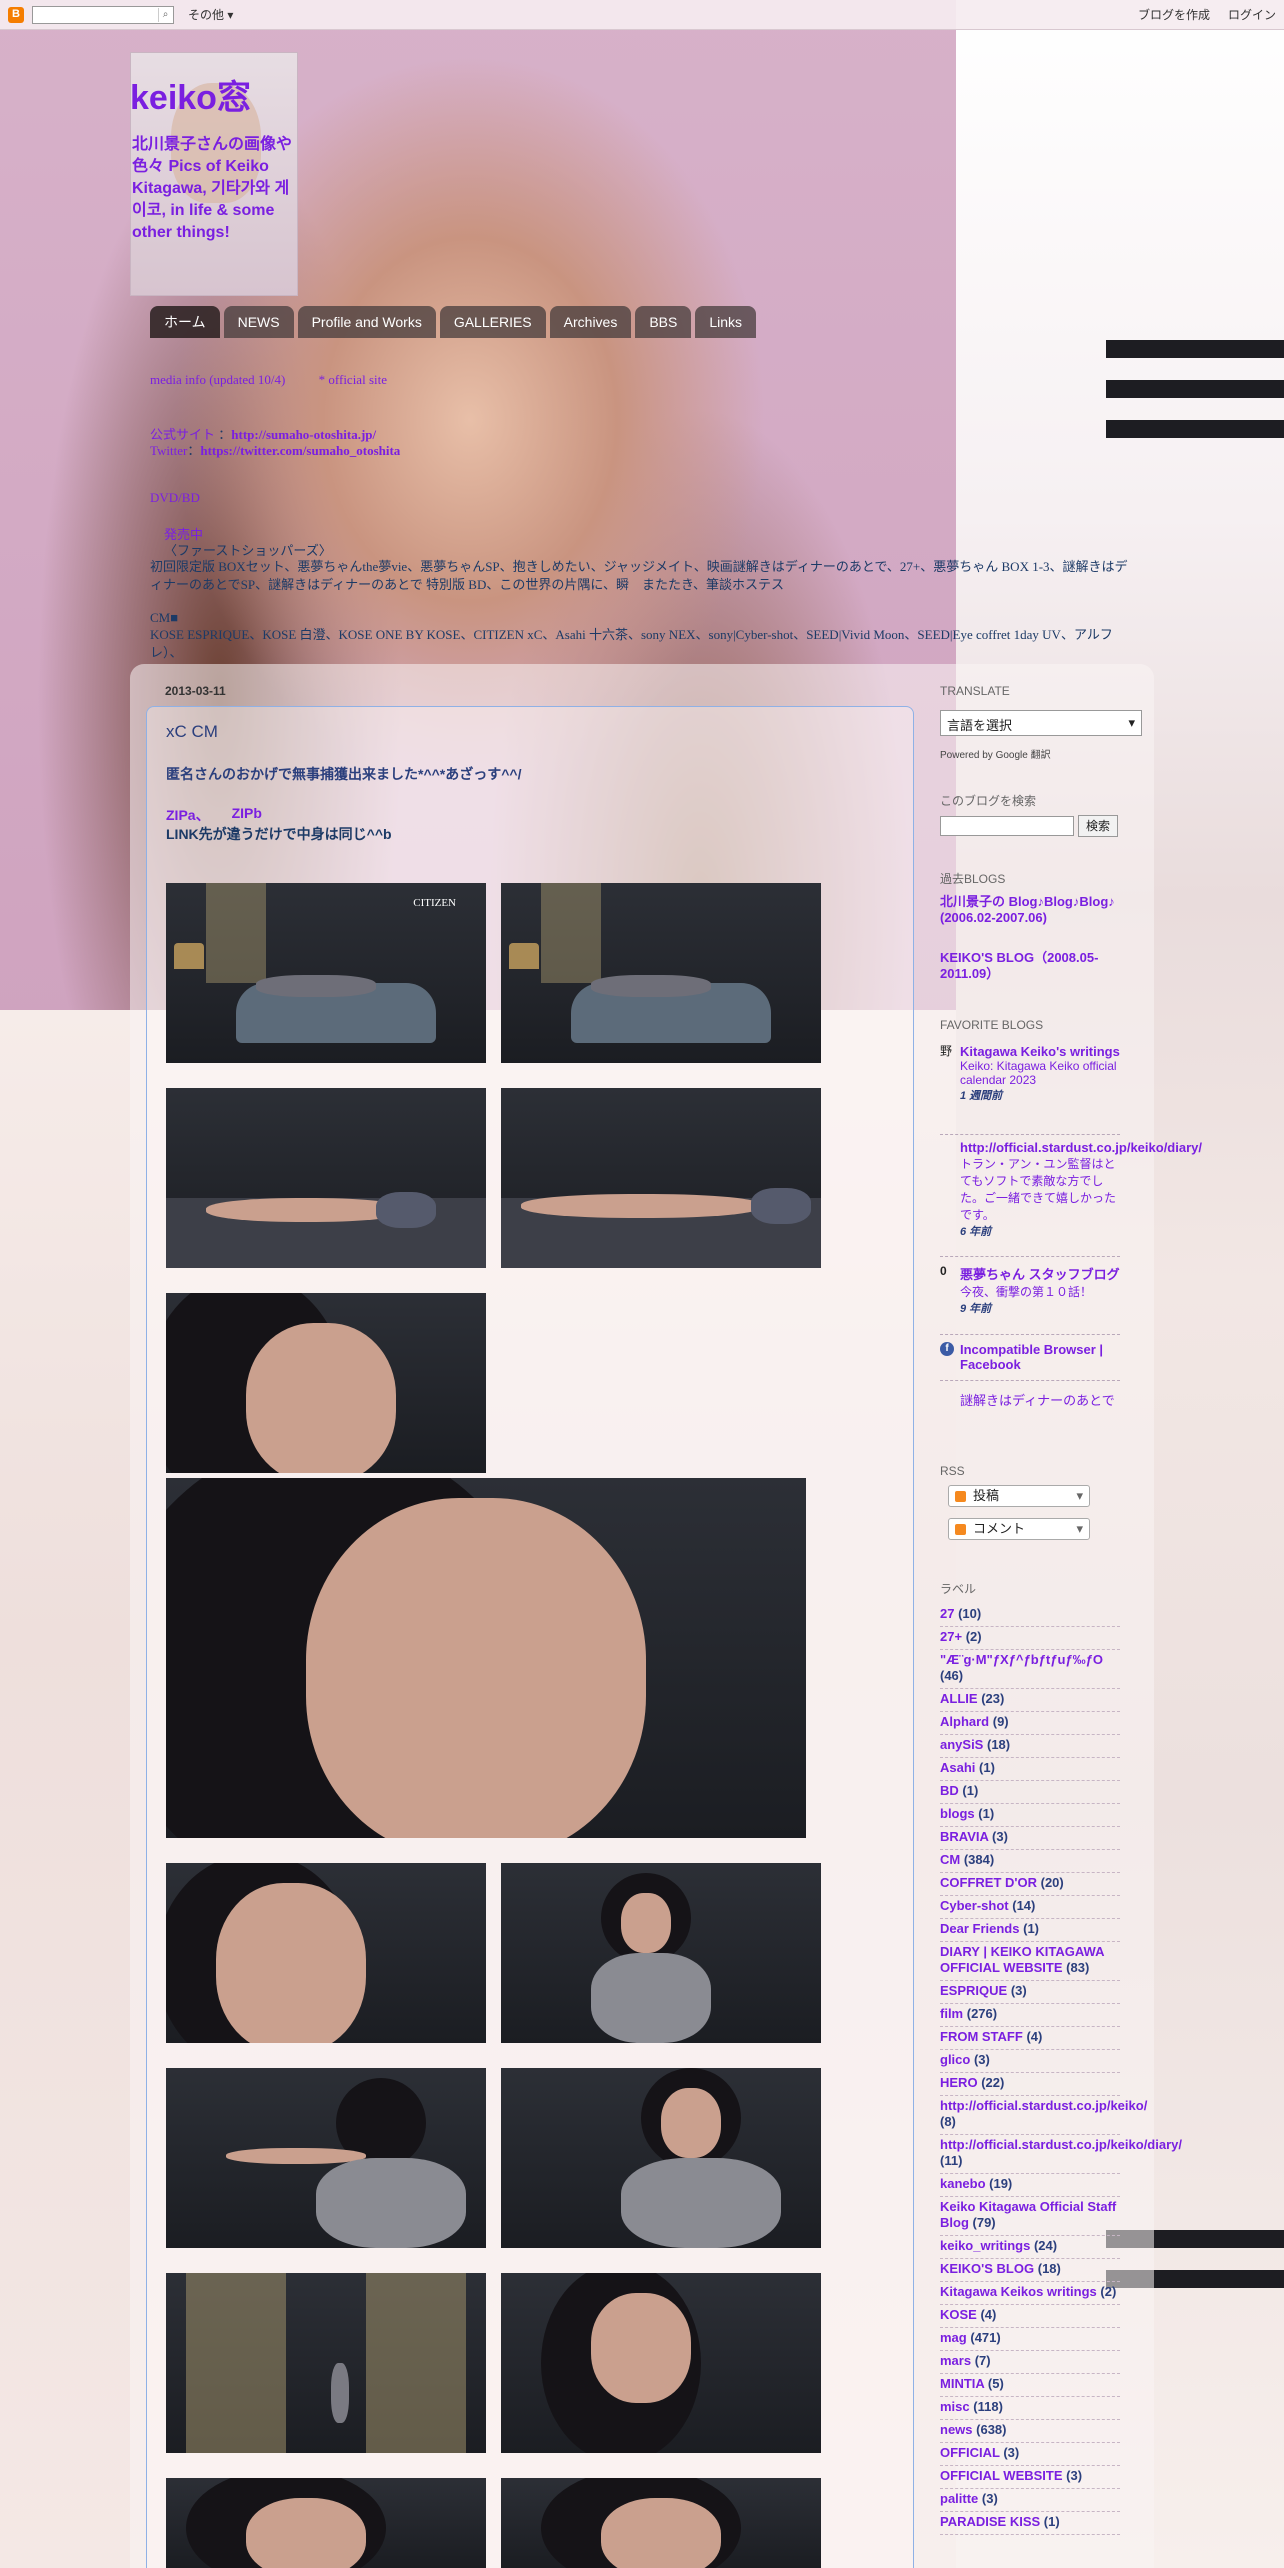  Describe the element at coordinates (726, 322) in the screenshot. I see `tab-links: Links` at that location.